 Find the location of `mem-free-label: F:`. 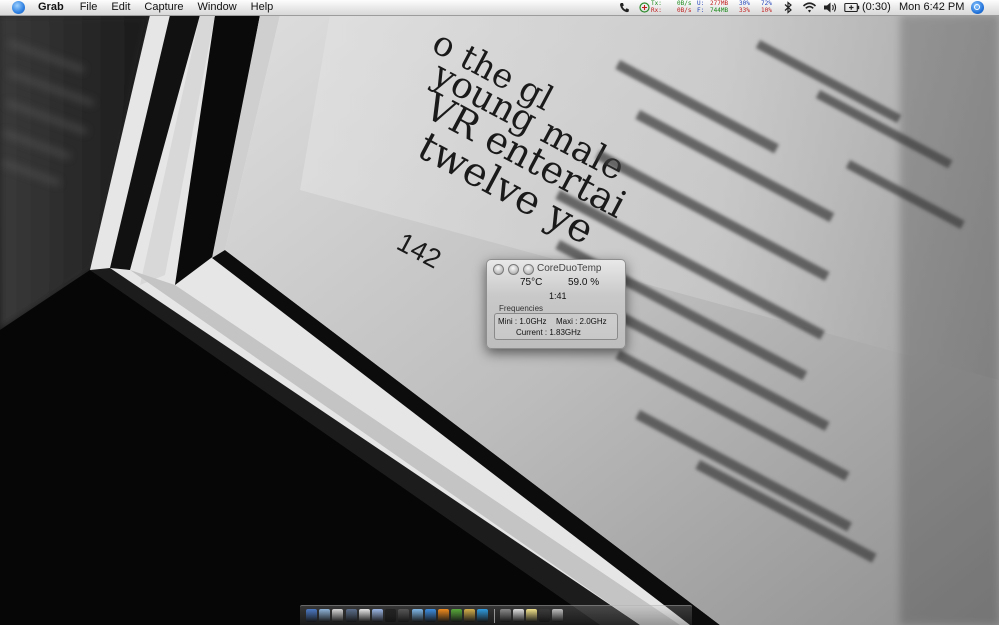

mem-free-label: F: is located at coordinates (701, 10).